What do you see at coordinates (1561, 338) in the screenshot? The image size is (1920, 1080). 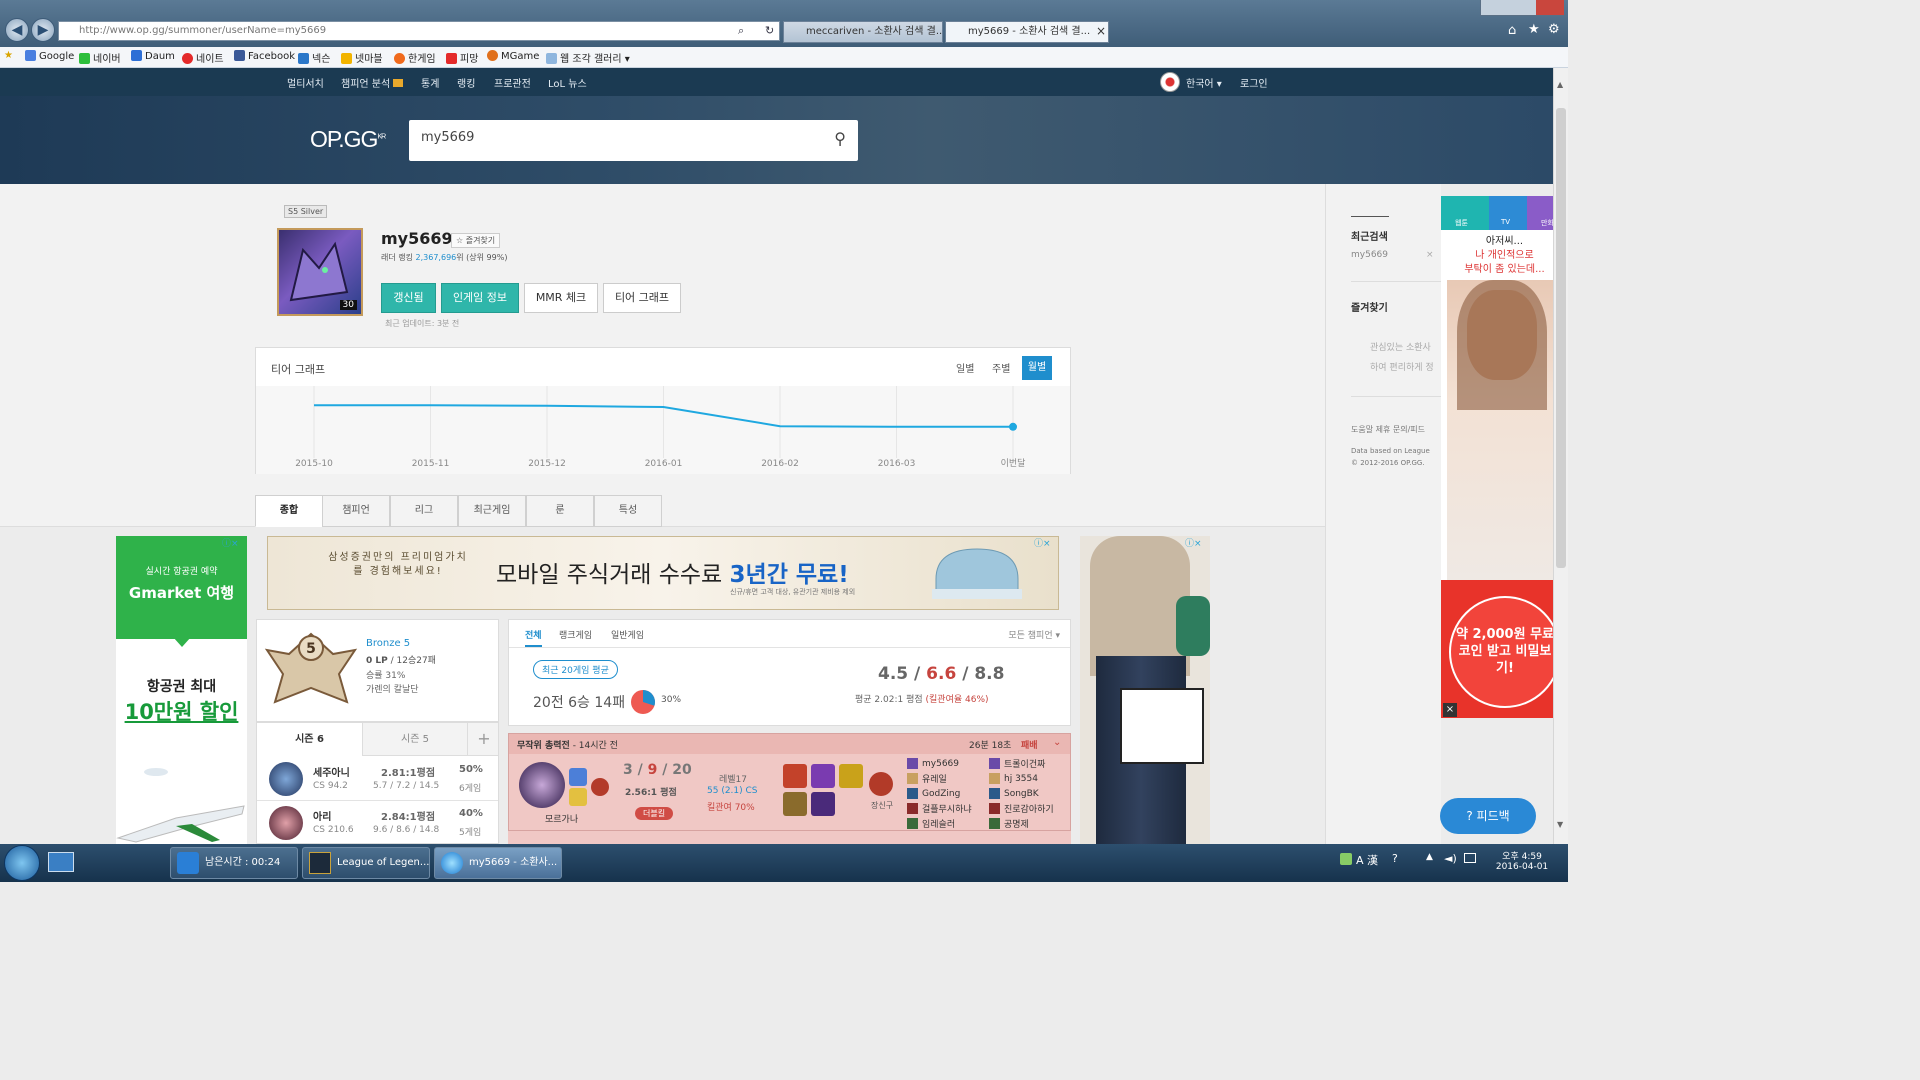 I see `scroll-thumb` at bounding box center [1561, 338].